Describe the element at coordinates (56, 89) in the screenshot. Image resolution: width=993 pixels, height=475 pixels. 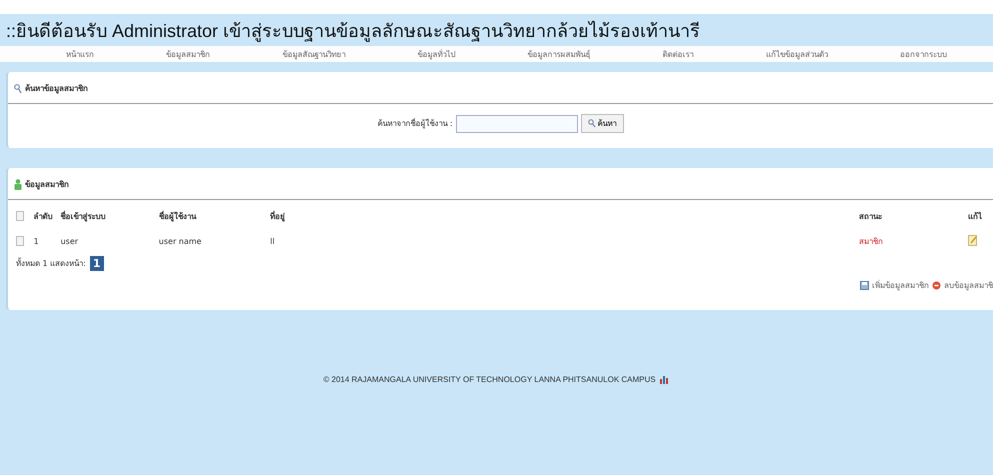
I see `panel-title: ค้นหาข้อมูลสมาชิก` at that location.